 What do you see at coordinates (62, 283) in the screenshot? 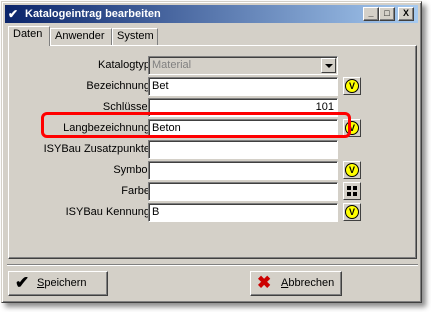
I see `save-label: Speichern` at bounding box center [62, 283].